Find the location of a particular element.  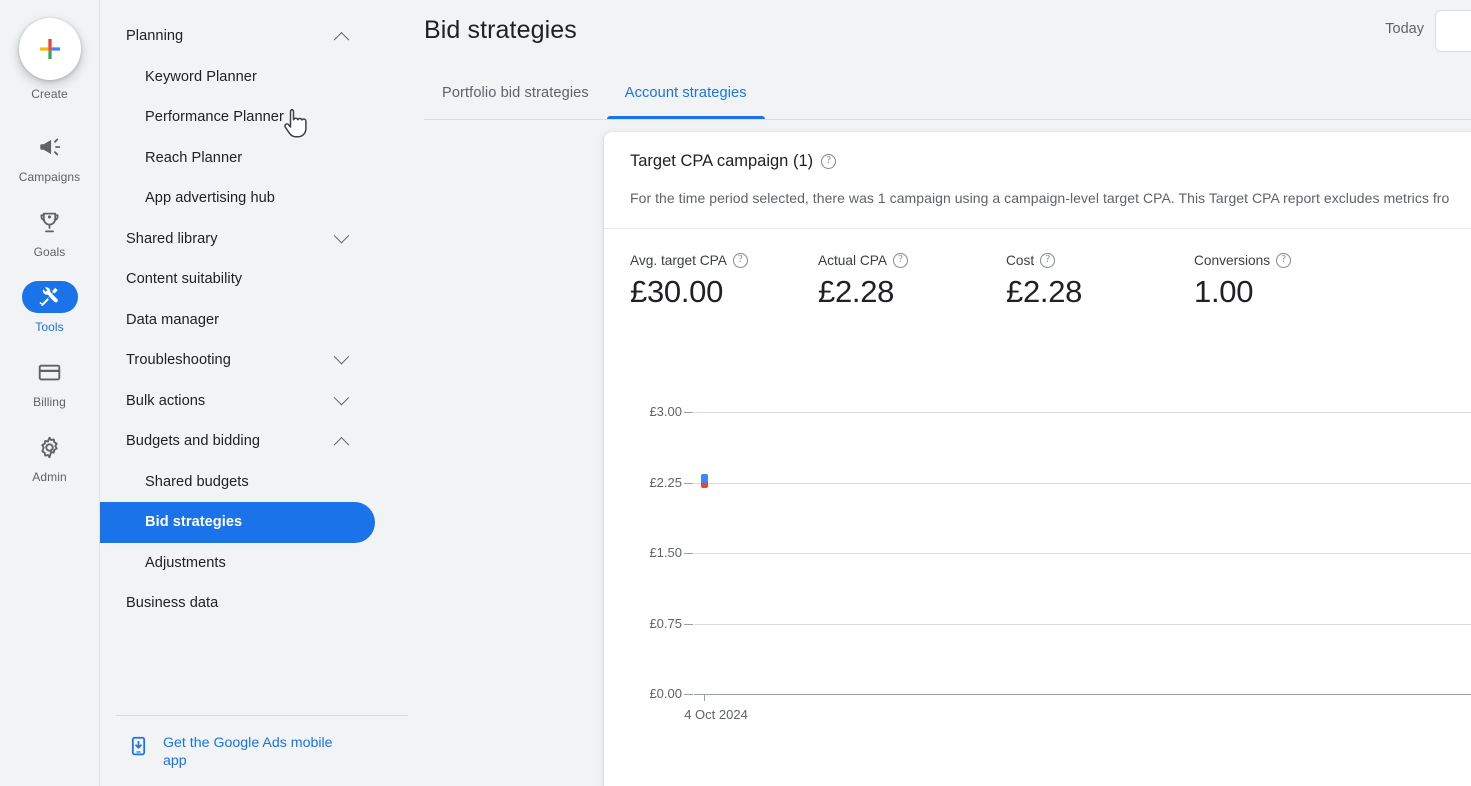

nav-item-keyword-planner: Keyword Planner is located at coordinates (237, 77).